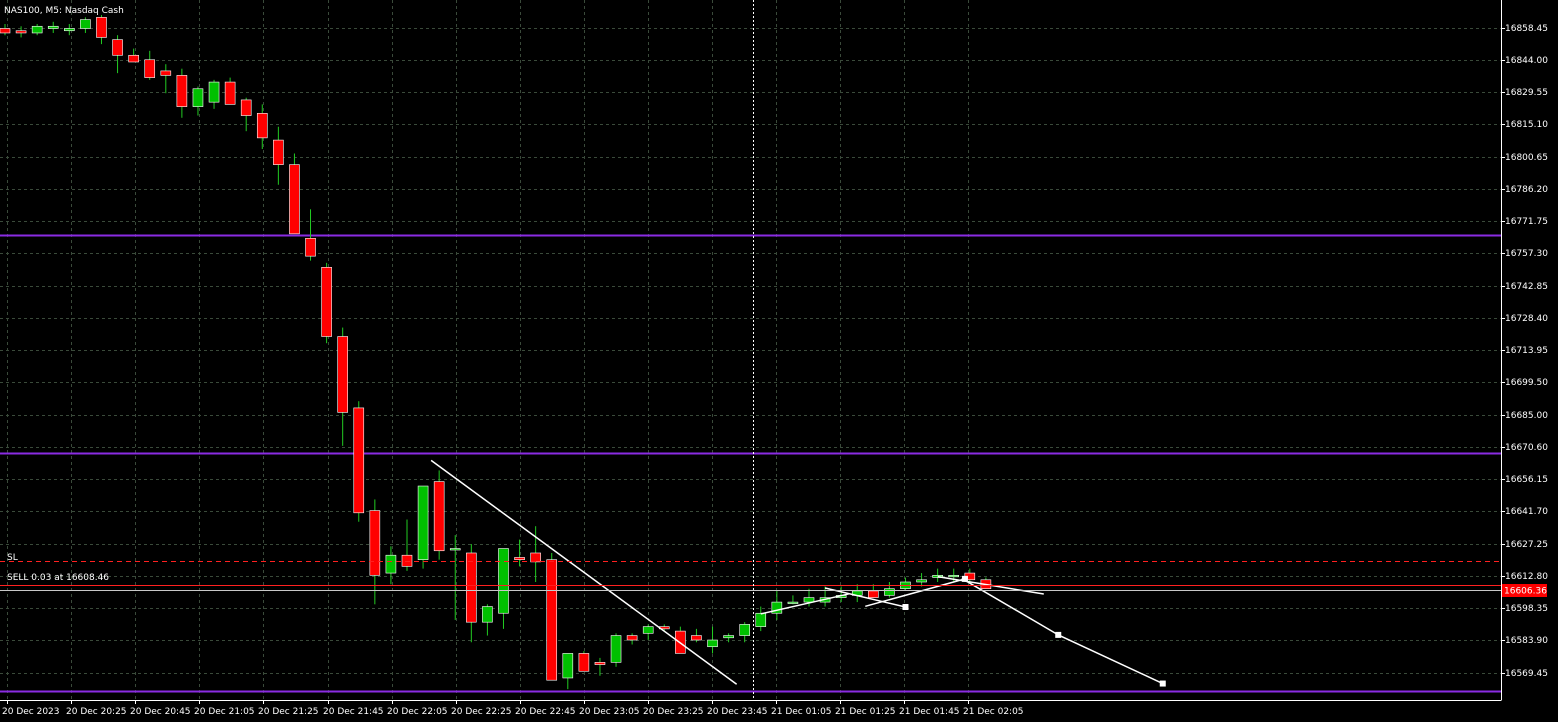 The image size is (1558, 722). What do you see at coordinates (1526, 609) in the screenshot?
I see `price-tick-label: 16598.35` at bounding box center [1526, 609].